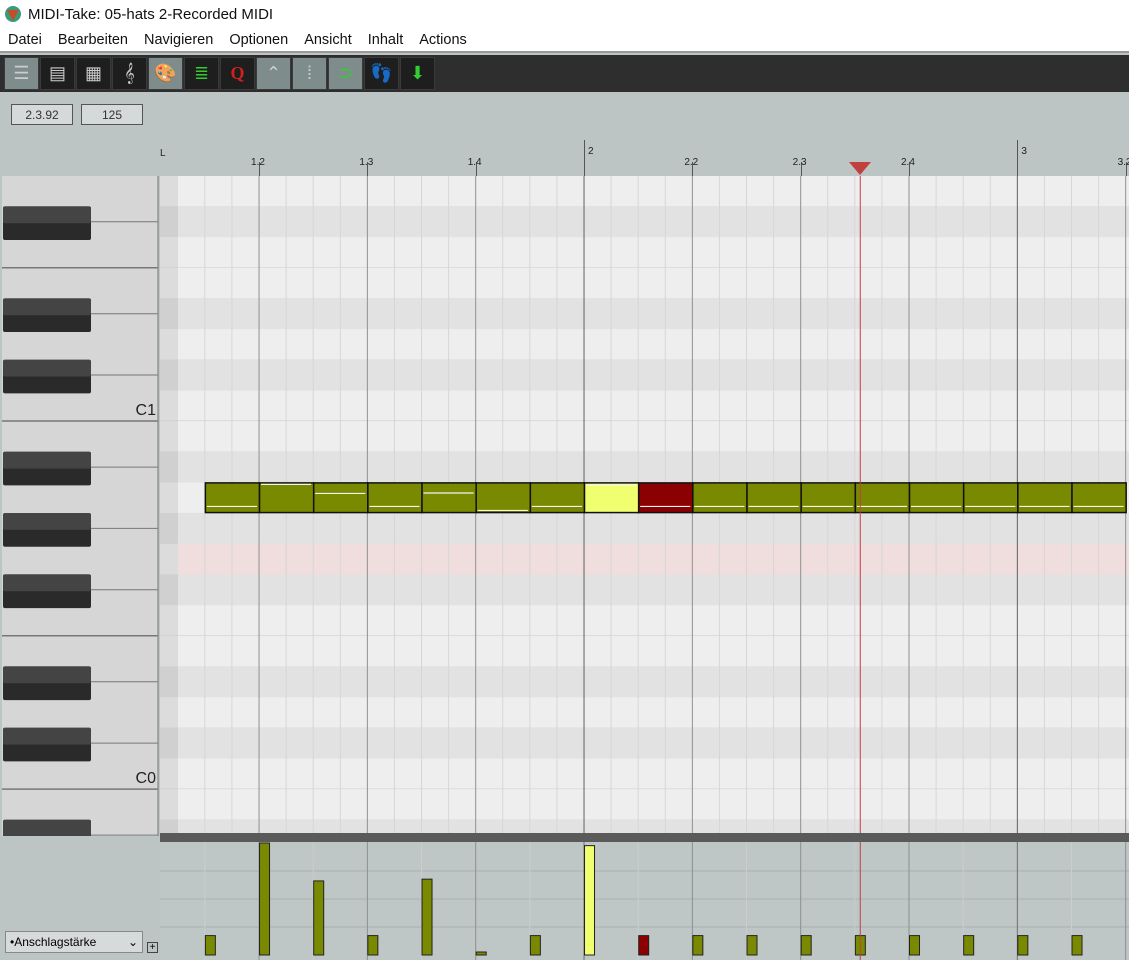  I want to click on menu-datei: Datei, so click(25, 40).